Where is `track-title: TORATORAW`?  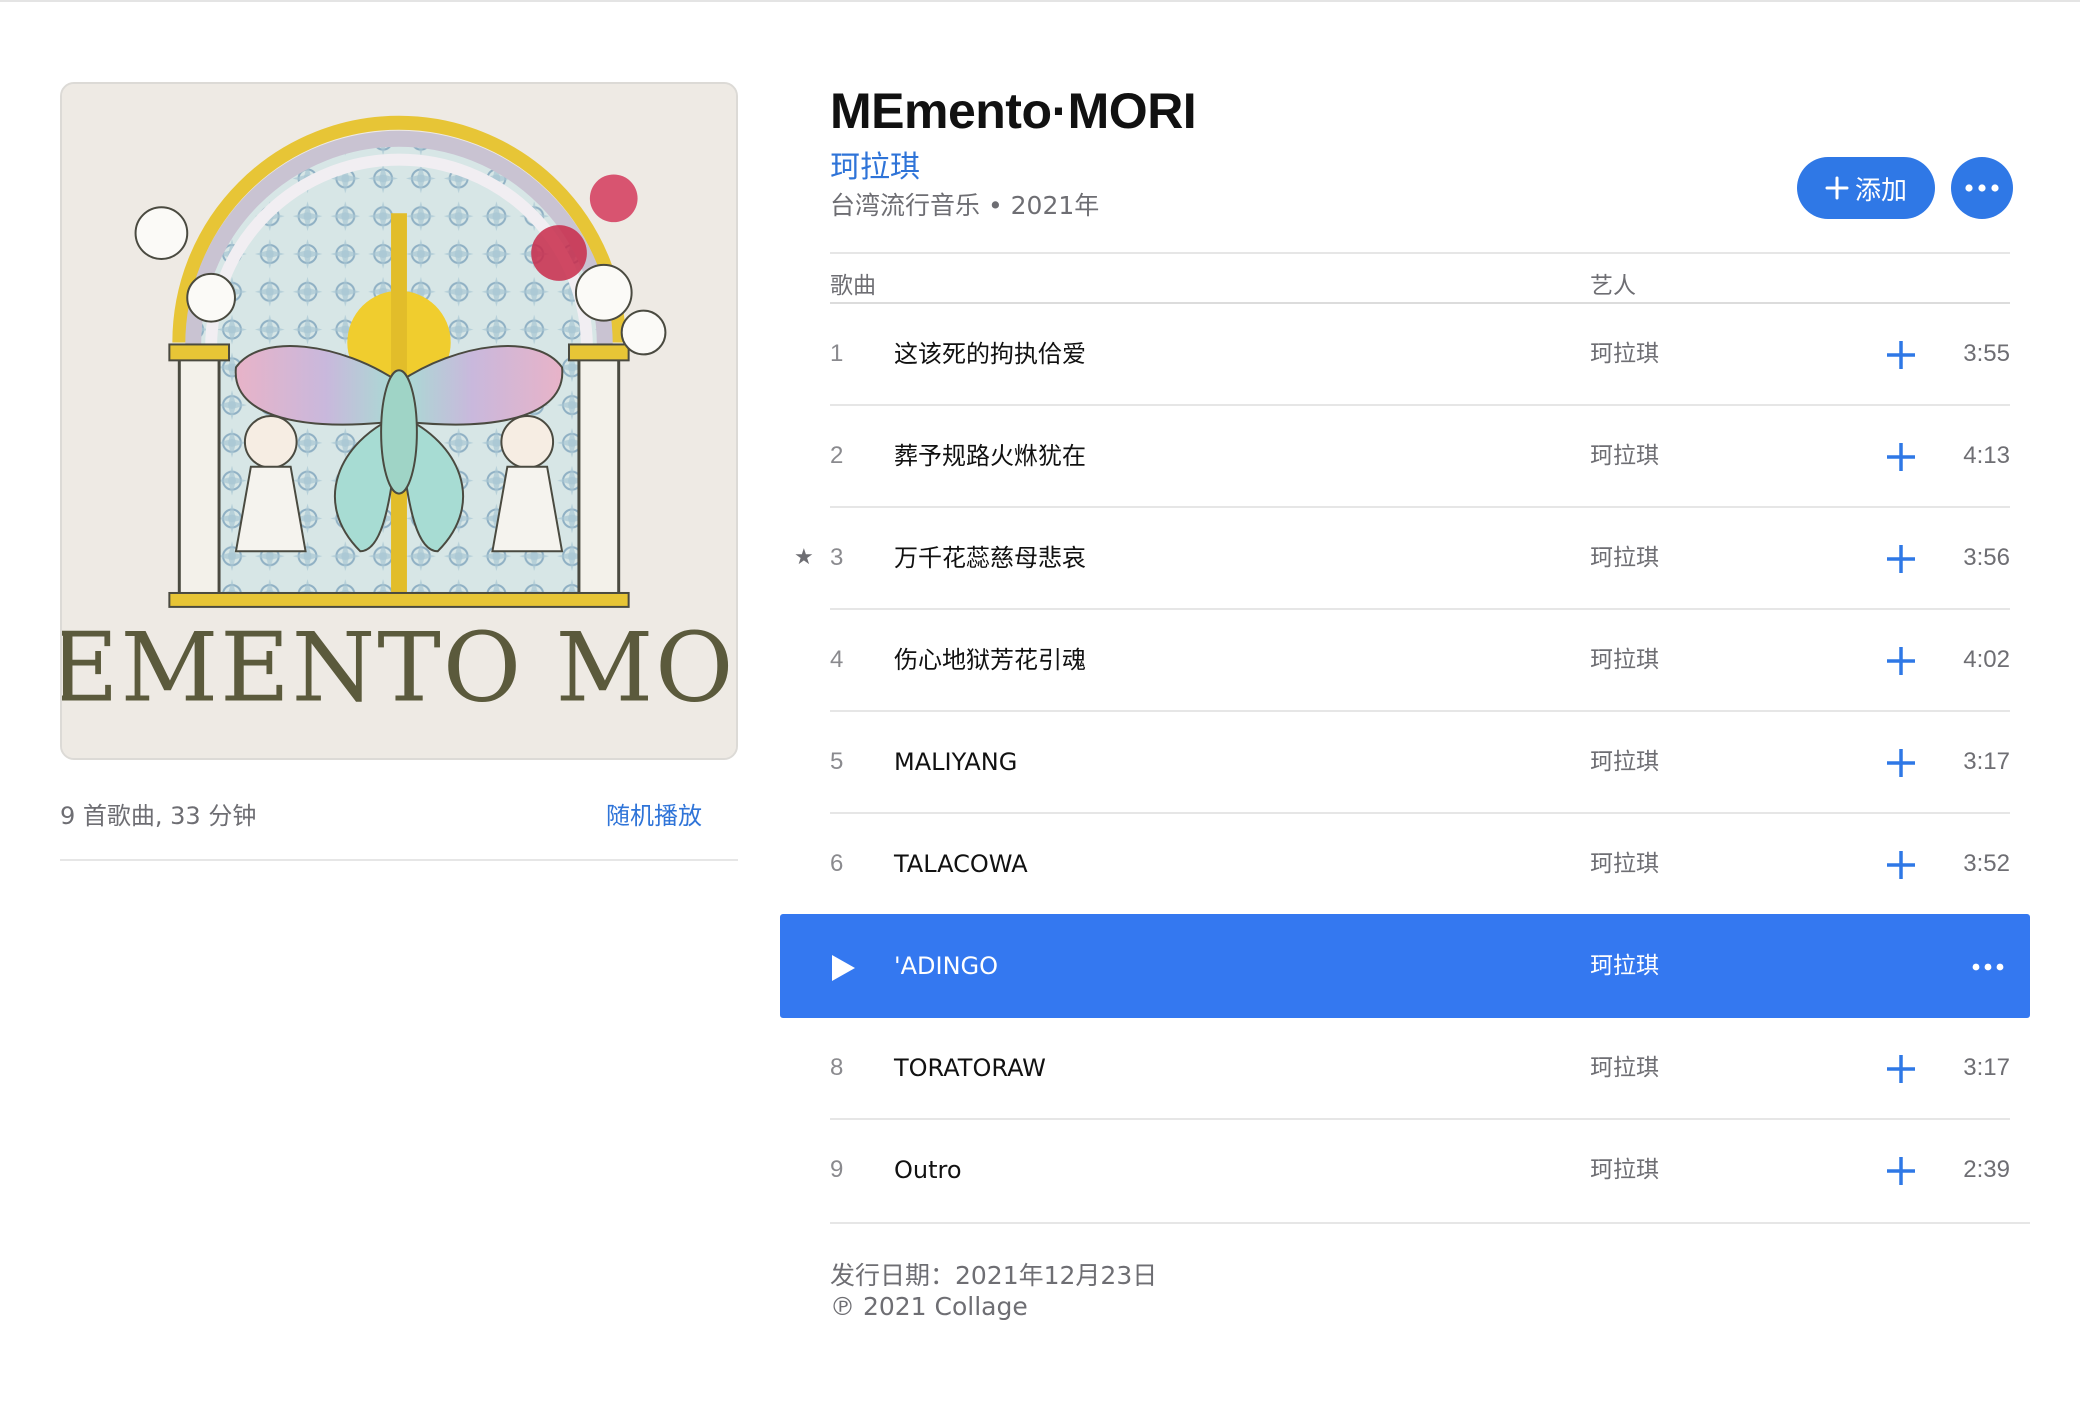 track-title: TORATORAW is located at coordinates (970, 1068).